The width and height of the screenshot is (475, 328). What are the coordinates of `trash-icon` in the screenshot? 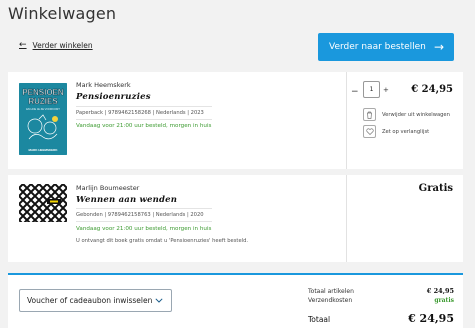 It's located at (369, 114).